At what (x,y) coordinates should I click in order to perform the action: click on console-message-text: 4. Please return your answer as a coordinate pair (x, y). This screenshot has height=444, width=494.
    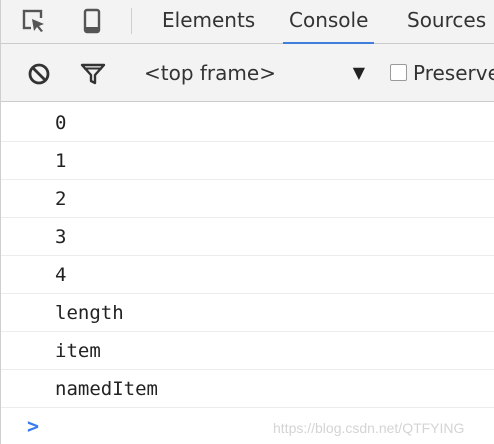
    Looking at the image, I should click on (61, 275).